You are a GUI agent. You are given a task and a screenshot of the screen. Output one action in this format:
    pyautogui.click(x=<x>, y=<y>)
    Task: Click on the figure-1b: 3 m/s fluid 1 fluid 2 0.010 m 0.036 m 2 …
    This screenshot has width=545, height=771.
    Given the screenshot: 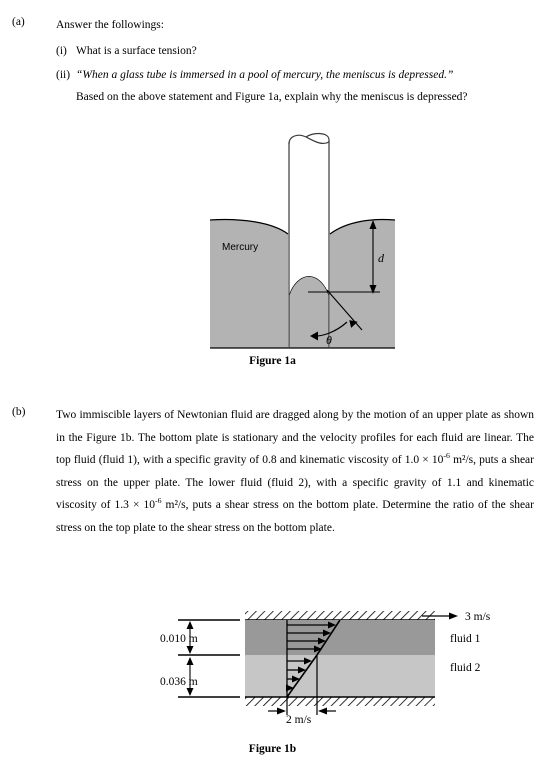 What is the action you would take?
    pyautogui.click(x=352, y=667)
    